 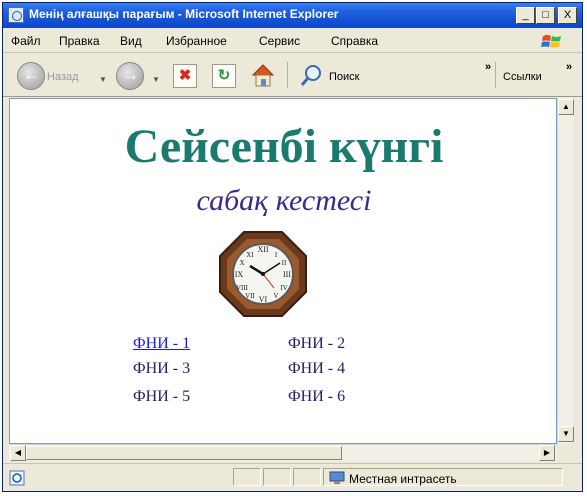 I want to click on group-link-1: ФНИ - 1, so click(x=161, y=344).